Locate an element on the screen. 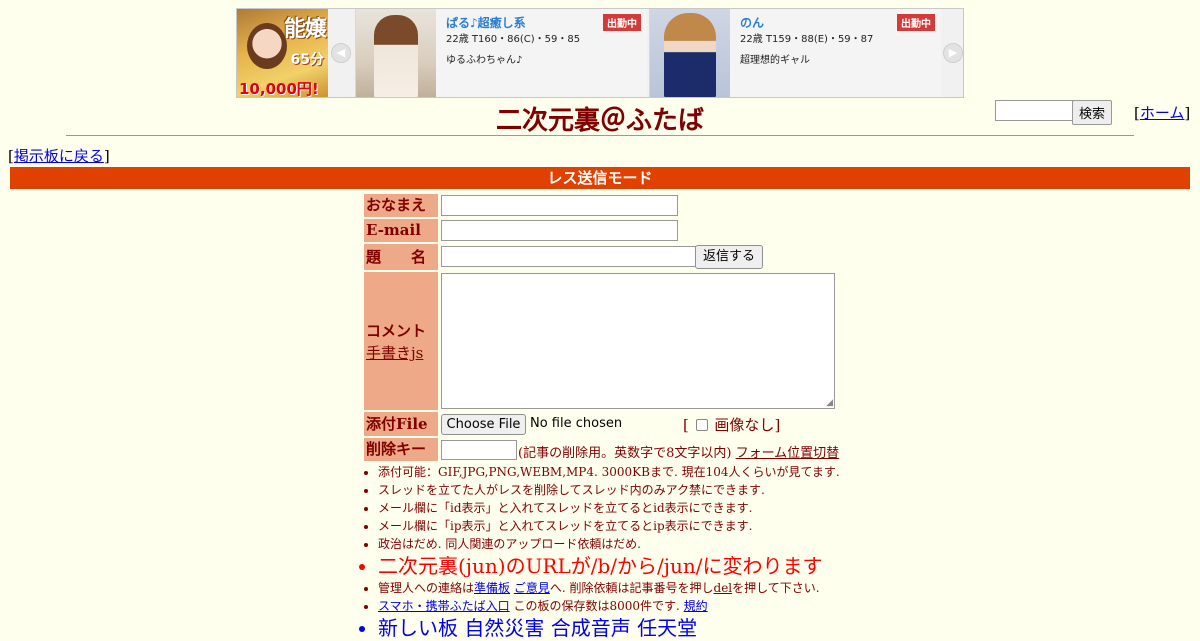 The height and width of the screenshot is (641, 1200). ad-card-desc: ゆるふわちゃん♪ is located at coordinates (484, 60).